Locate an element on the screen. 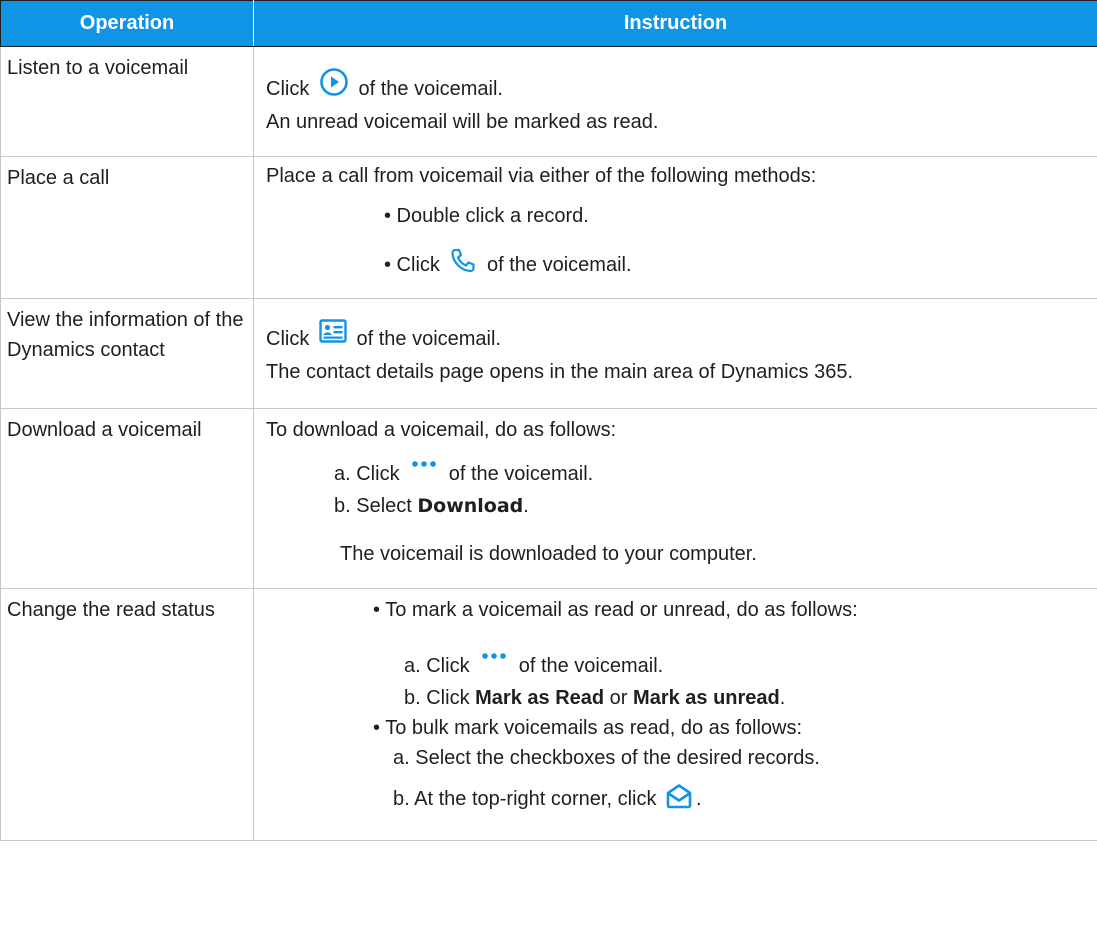 This screenshot has height=944, width=1097. header-operation: Operation is located at coordinates (127, 23).